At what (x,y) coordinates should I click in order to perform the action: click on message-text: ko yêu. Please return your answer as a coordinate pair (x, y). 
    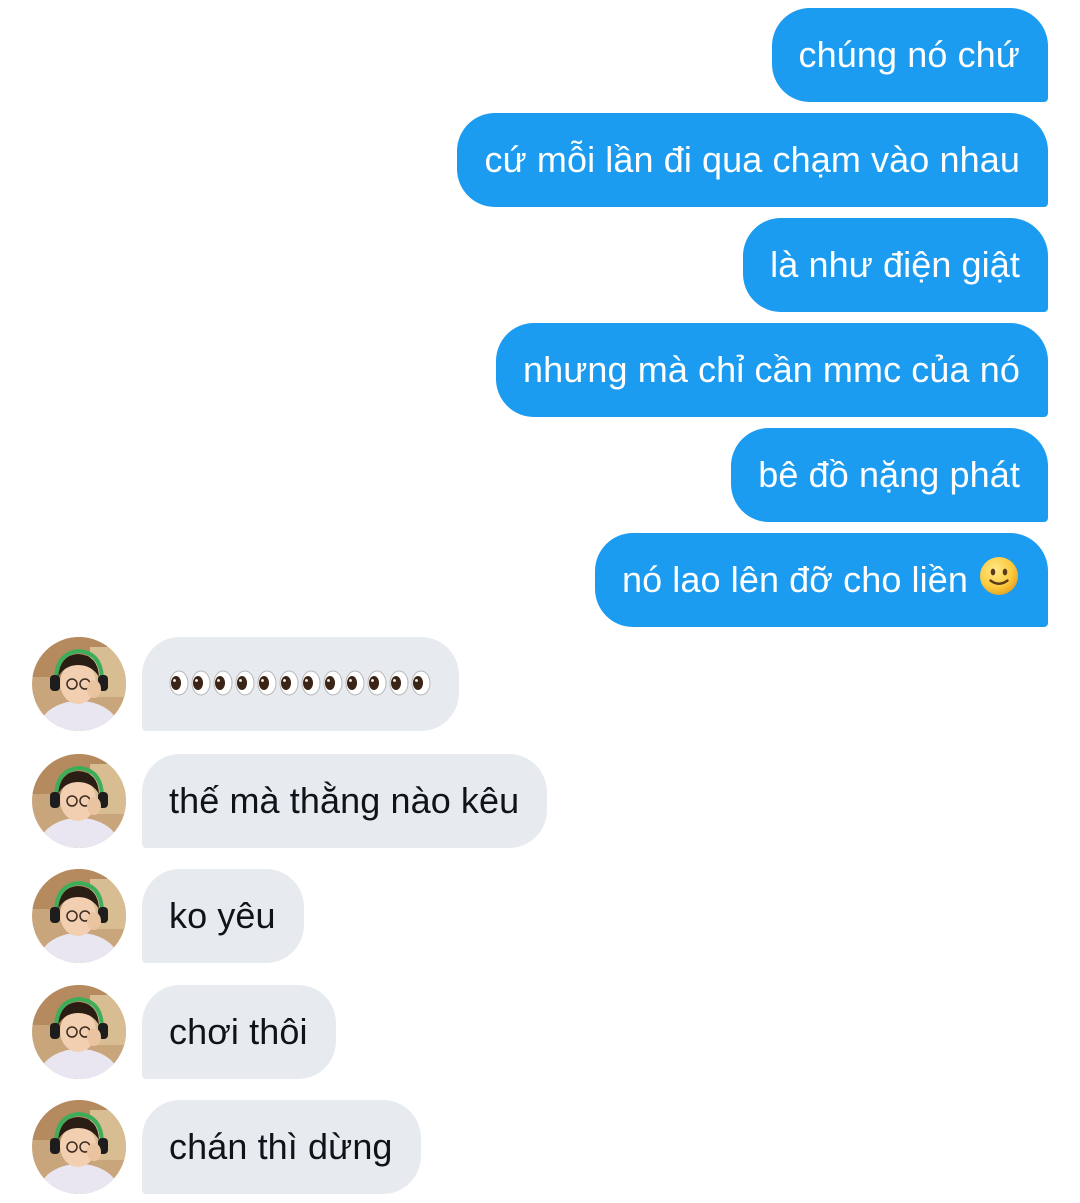
    Looking at the image, I should click on (222, 915).